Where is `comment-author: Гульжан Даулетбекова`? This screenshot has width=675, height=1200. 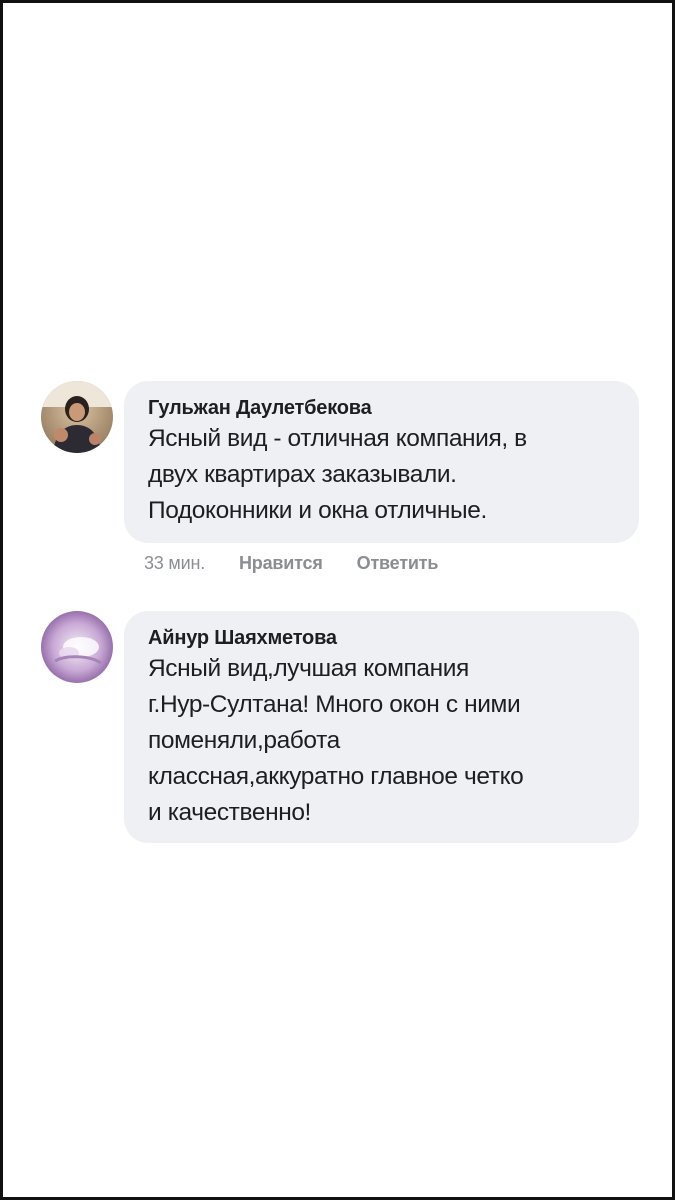 comment-author: Гульжан Даулетбекова is located at coordinates (382, 408).